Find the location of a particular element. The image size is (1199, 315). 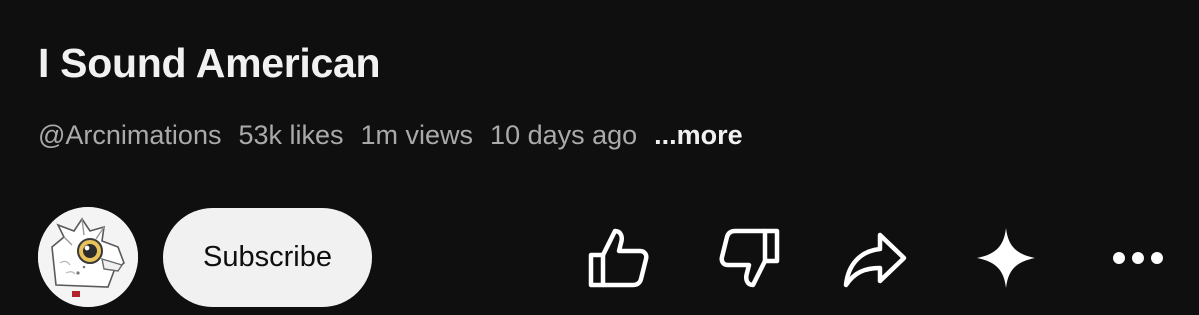

like-icon is located at coordinates (618, 258).